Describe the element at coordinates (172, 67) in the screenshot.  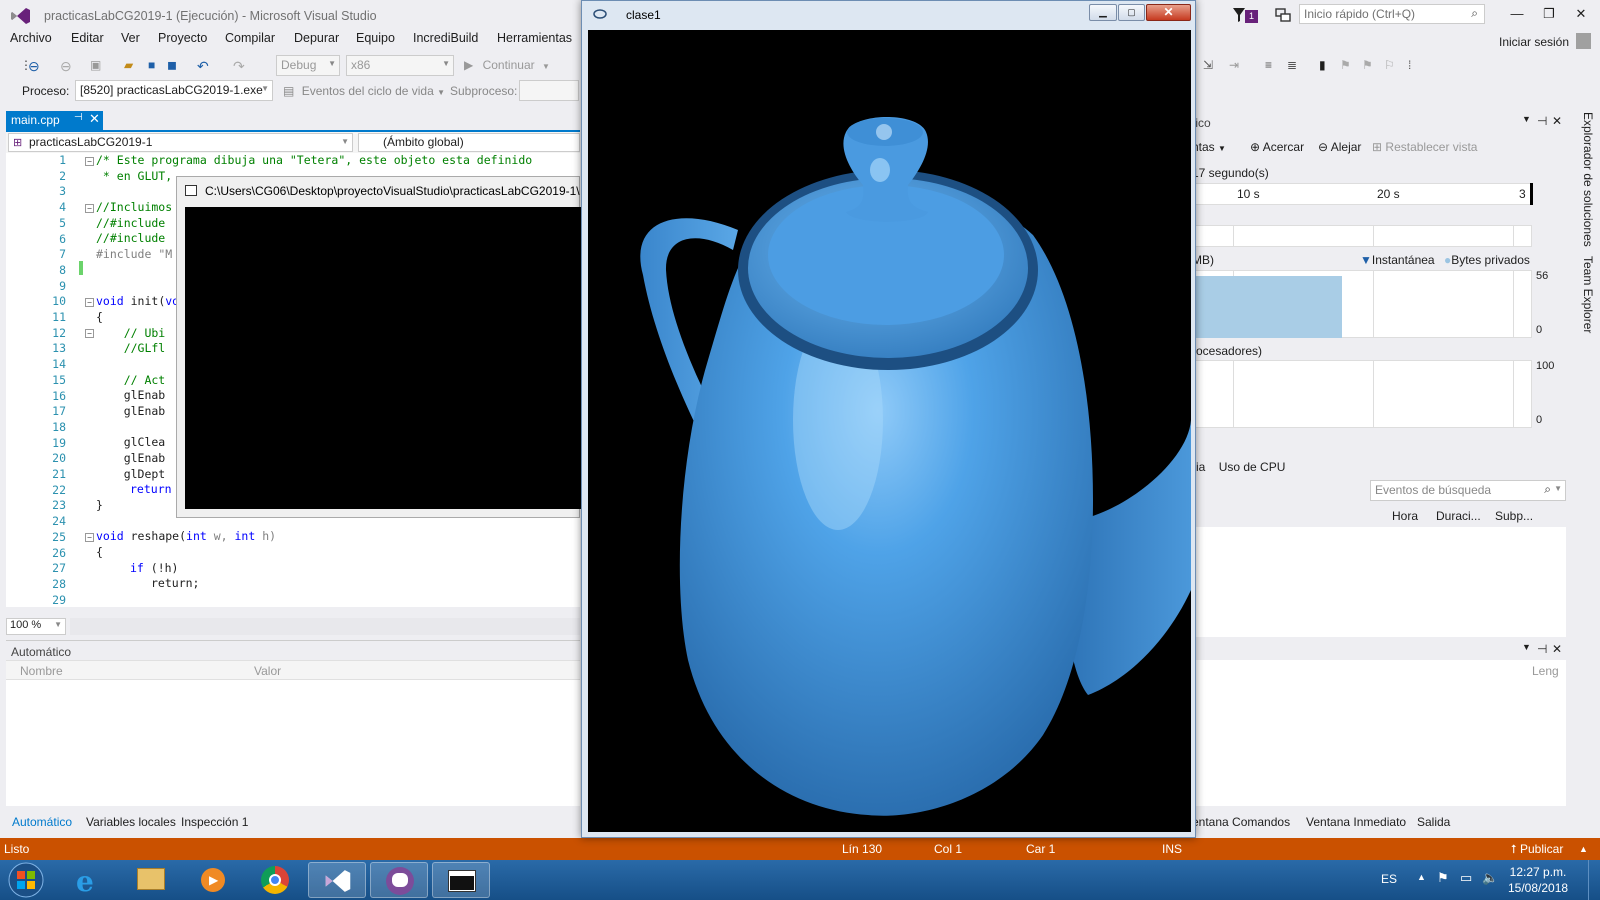
I see `save-all-icon: ◼` at that location.